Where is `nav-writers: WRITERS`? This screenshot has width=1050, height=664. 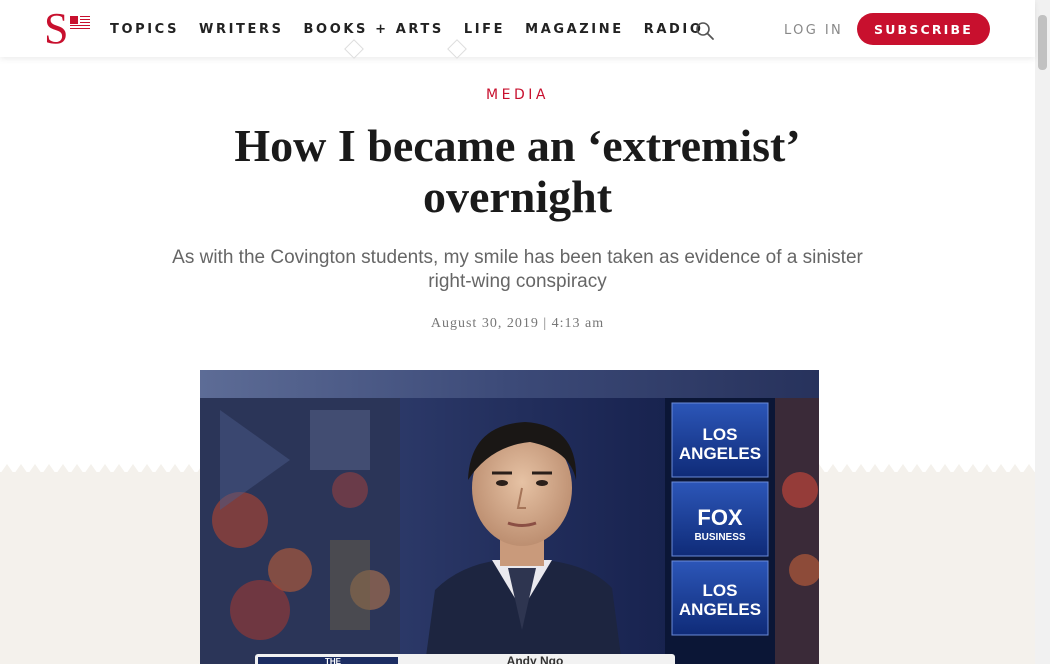
nav-writers: WRITERS is located at coordinates (241, 29).